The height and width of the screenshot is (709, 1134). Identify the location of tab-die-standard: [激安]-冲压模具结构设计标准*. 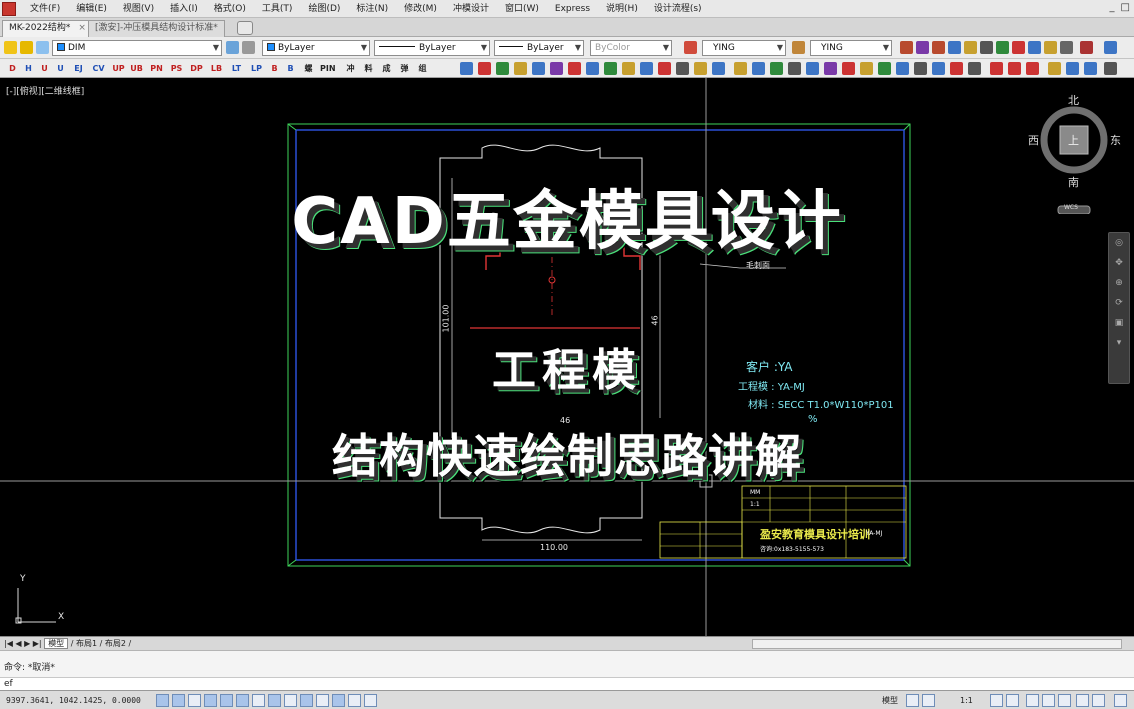
(156, 28).